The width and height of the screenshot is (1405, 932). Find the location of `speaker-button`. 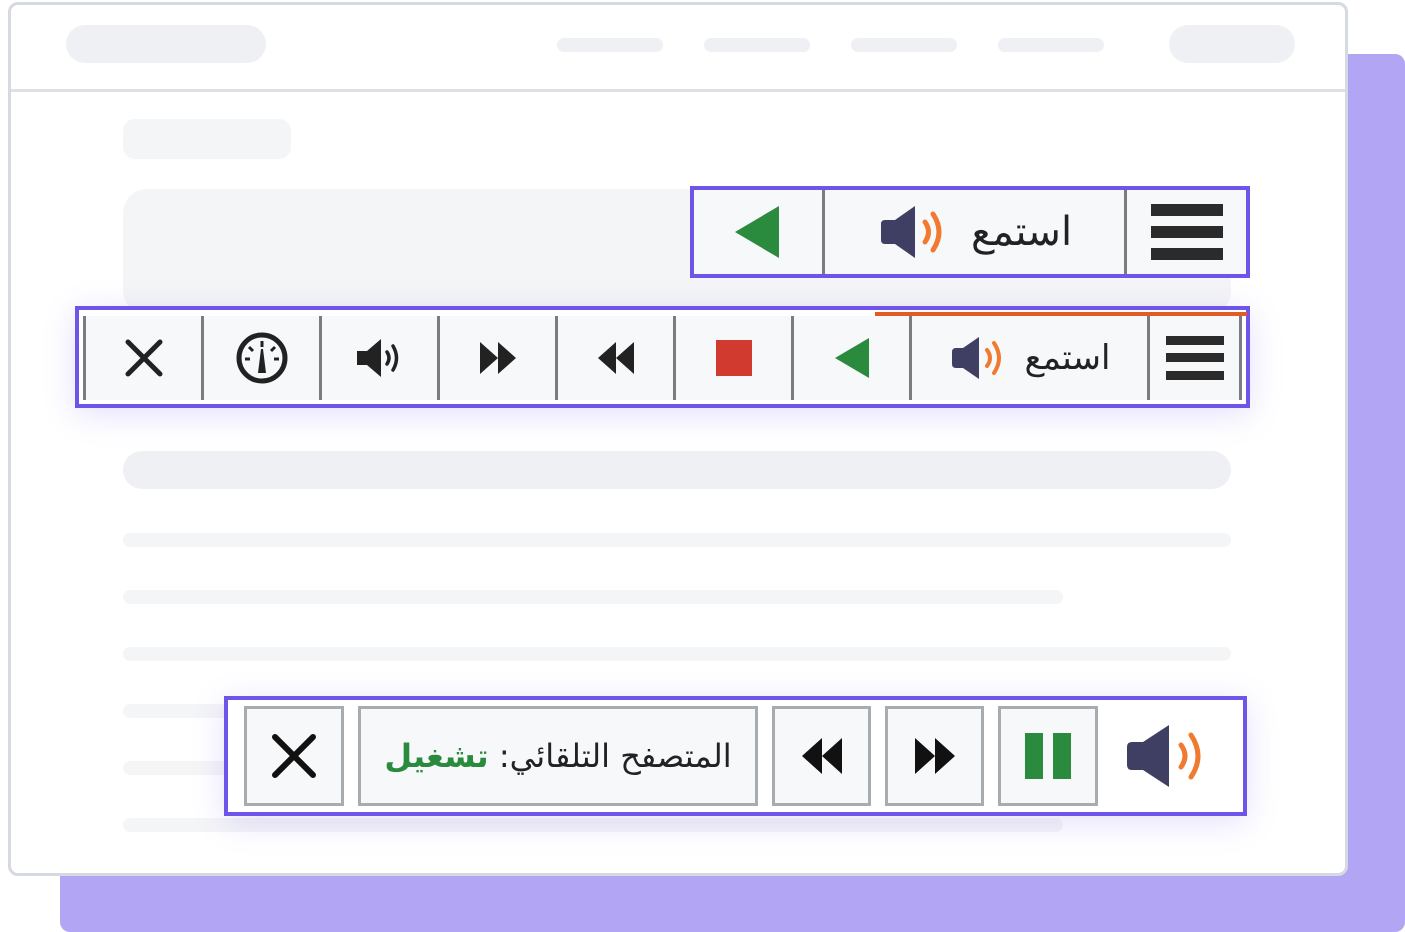

speaker-button is located at coordinates (1168, 756).